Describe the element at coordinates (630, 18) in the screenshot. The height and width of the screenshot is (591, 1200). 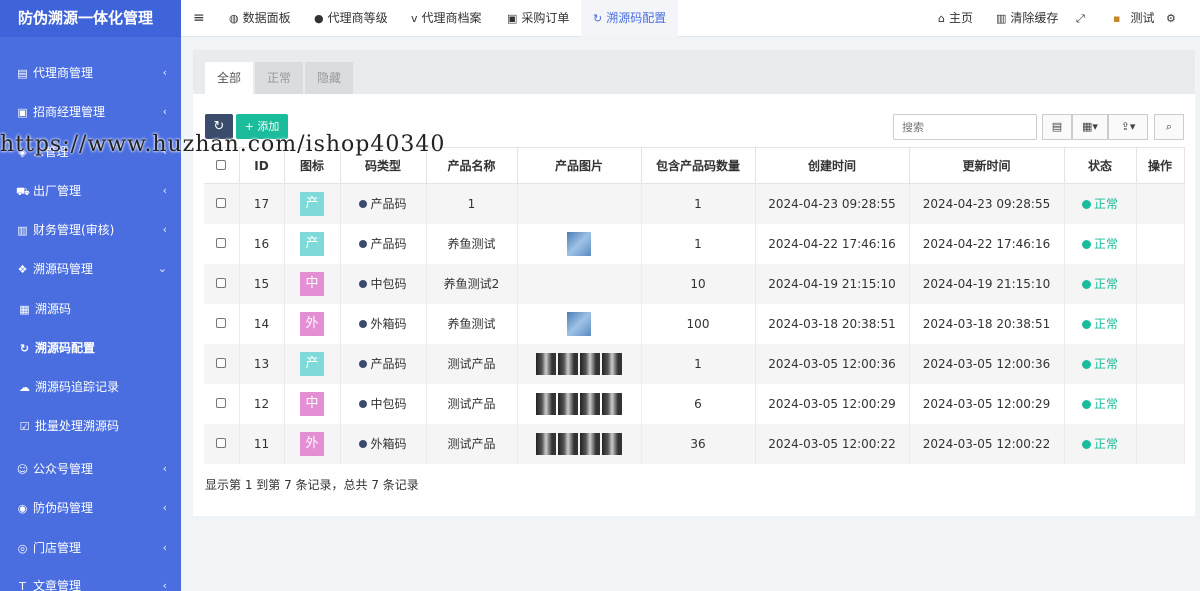
I see `tab-code-config: ↻ 溯源码配置` at that location.